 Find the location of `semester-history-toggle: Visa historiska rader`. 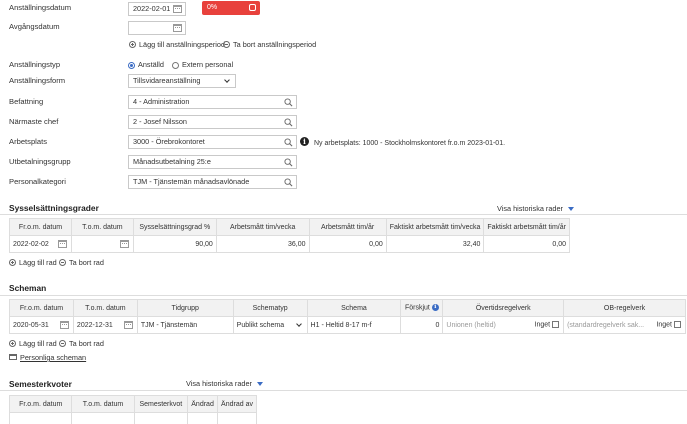

semester-history-toggle: Visa historiska rader is located at coordinates (224, 383).